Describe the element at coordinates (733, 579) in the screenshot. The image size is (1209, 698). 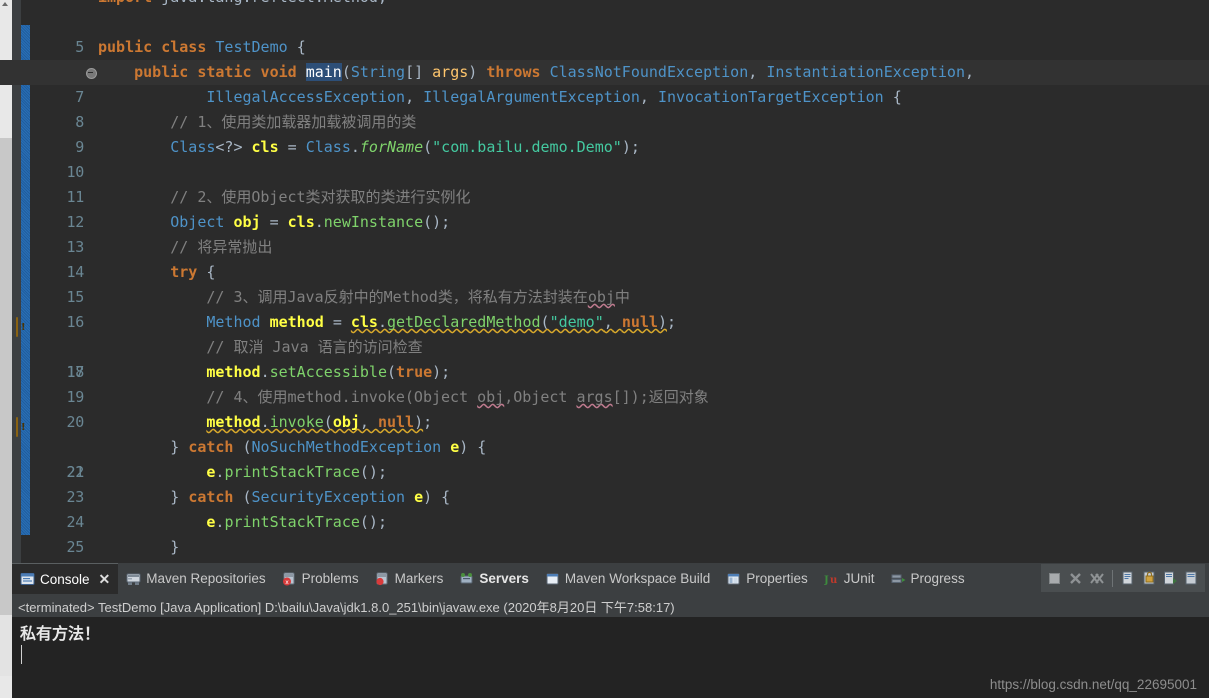
I see `properties-icon` at that location.